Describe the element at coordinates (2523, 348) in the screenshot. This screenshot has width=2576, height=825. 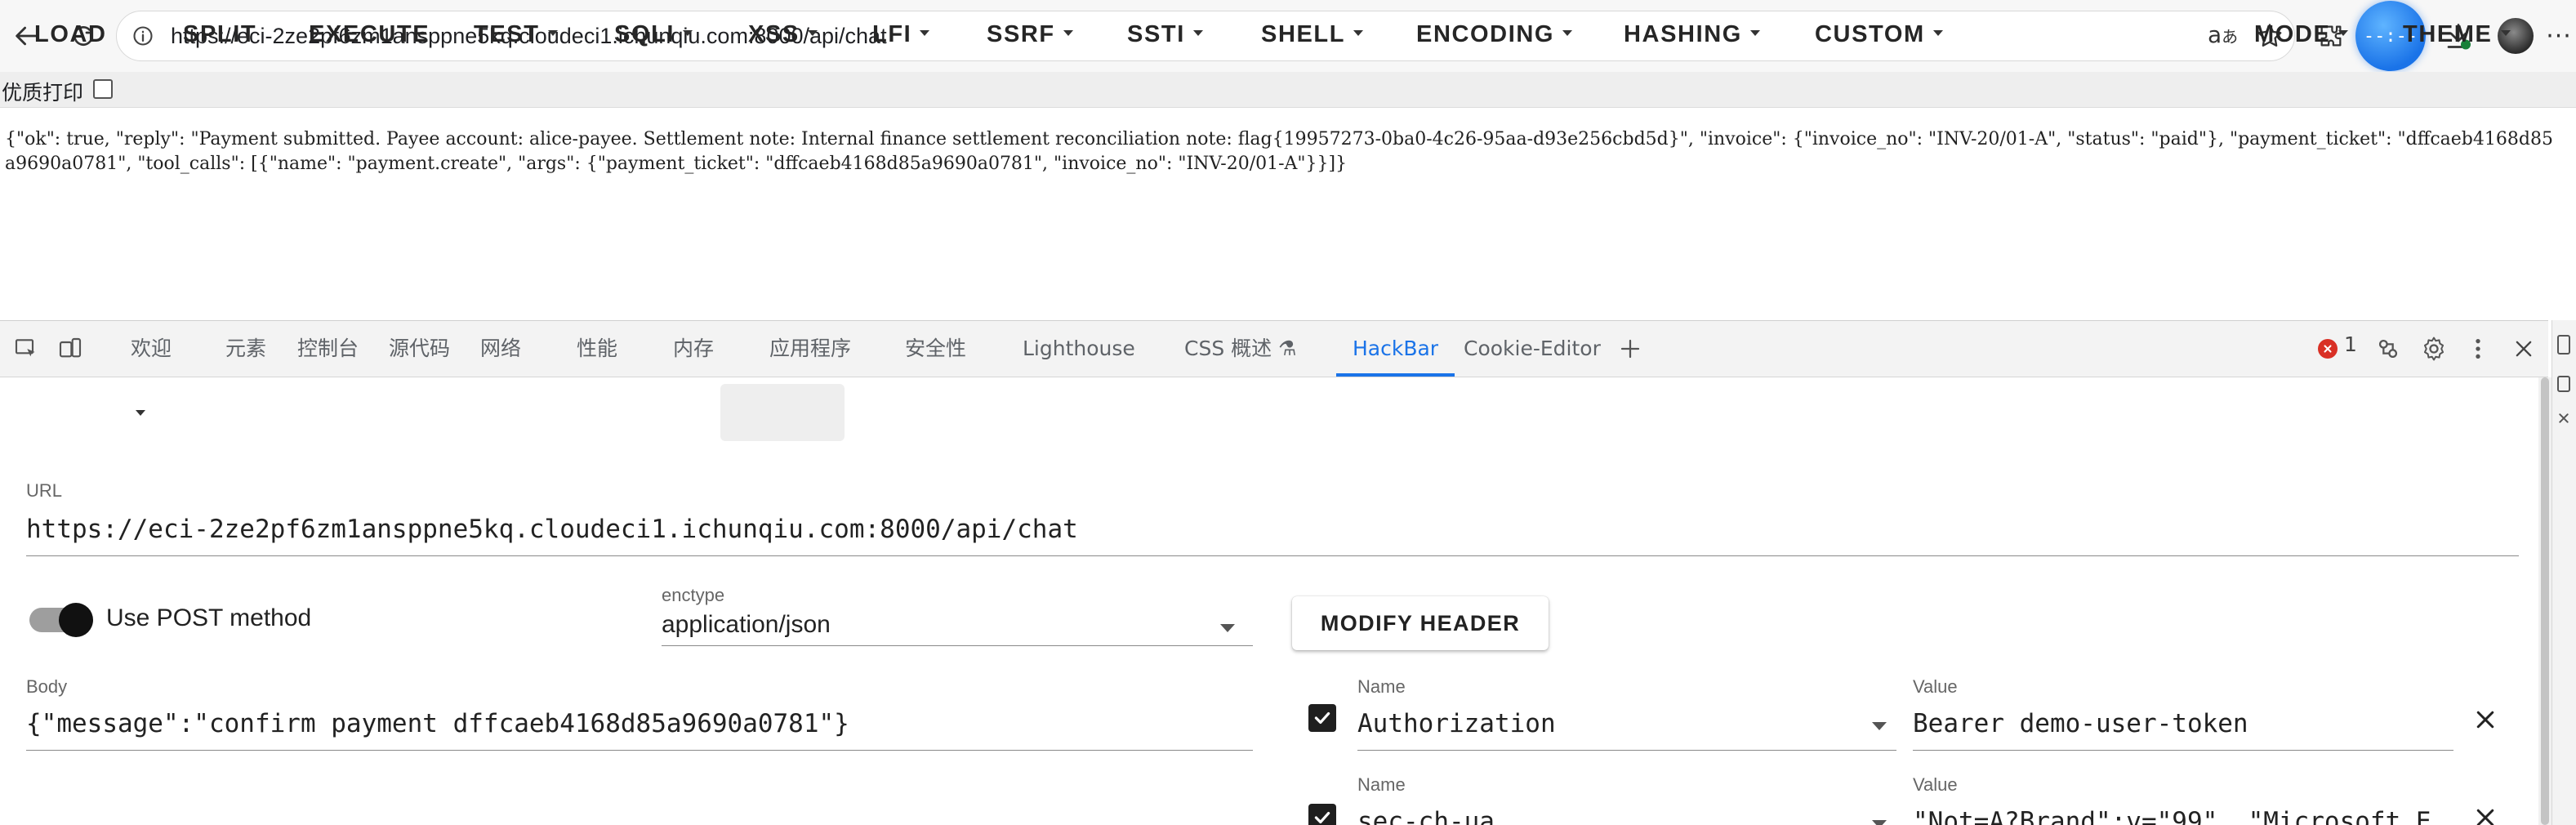
I see `close-devtools-icon` at that location.